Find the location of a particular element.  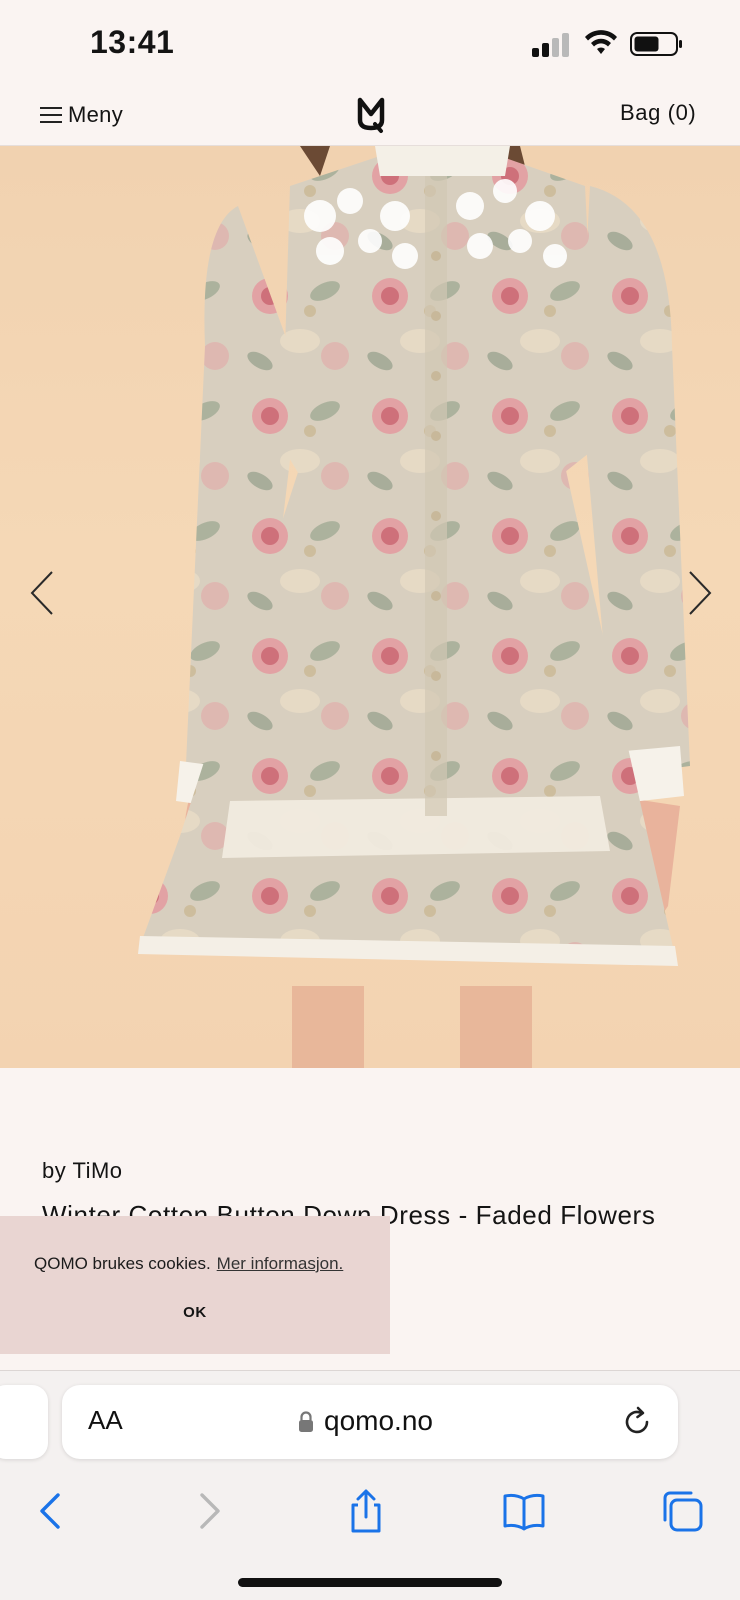

url-text: qomo.no is located at coordinates (378, 1421).